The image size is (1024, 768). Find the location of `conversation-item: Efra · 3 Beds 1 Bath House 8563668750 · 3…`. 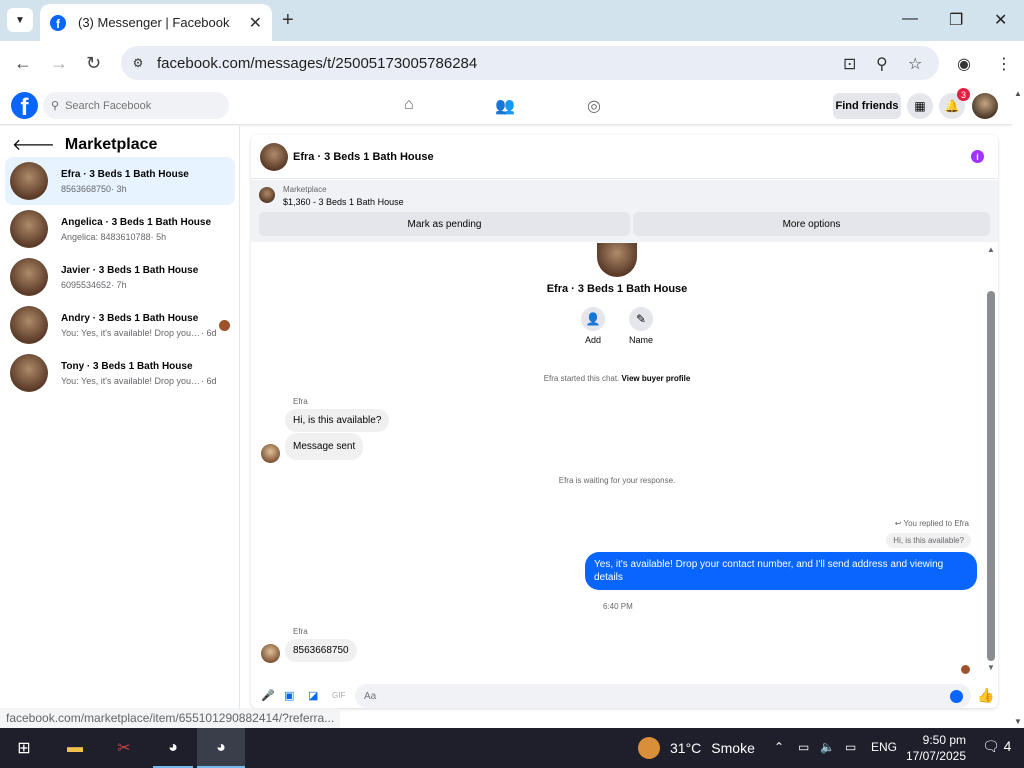

conversation-item: Efra · 3 Beds 1 Bath House 8563668750 · 3… is located at coordinates (120, 181).